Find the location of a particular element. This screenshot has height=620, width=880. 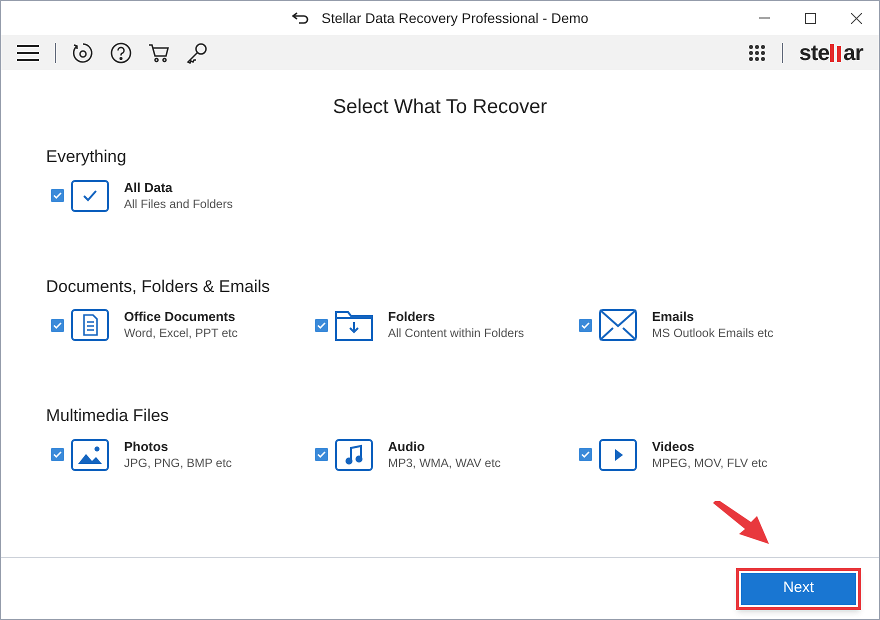

minimize-icon is located at coordinates (764, 18).